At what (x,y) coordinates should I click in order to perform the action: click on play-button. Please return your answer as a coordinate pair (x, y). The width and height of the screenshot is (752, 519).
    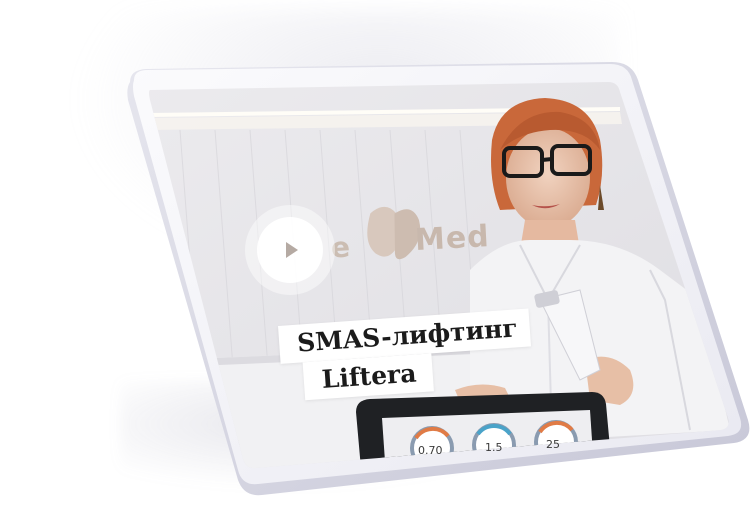
    Looking at the image, I should click on (290, 250).